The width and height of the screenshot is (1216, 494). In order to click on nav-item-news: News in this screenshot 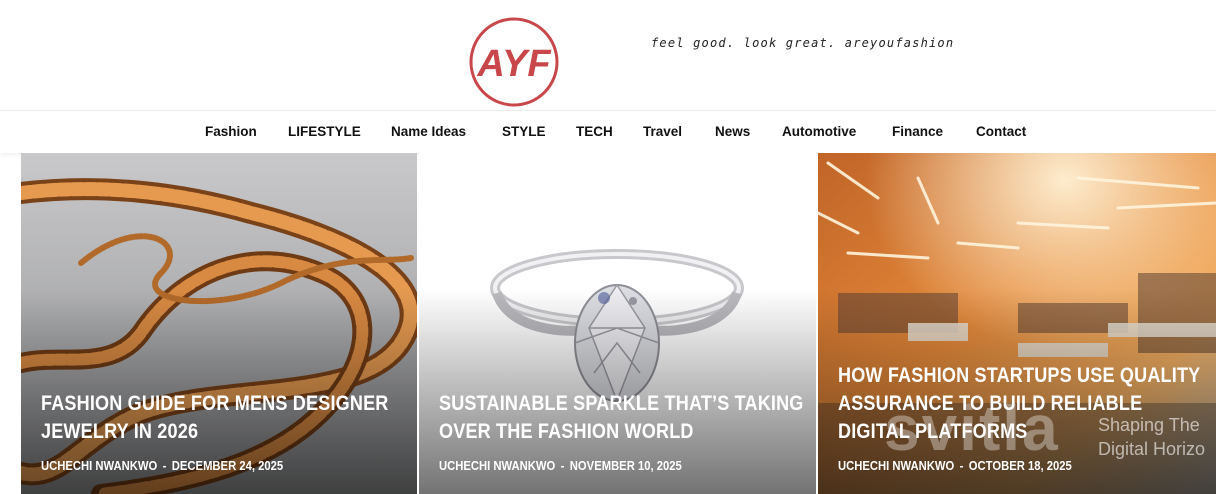, I will do `click(732, 131)`.